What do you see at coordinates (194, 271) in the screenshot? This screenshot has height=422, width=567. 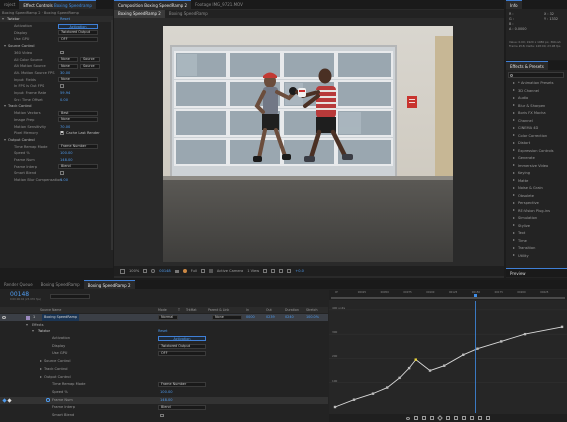 I see `resolution-dropdown: Full` at bounding box center [194, 271].